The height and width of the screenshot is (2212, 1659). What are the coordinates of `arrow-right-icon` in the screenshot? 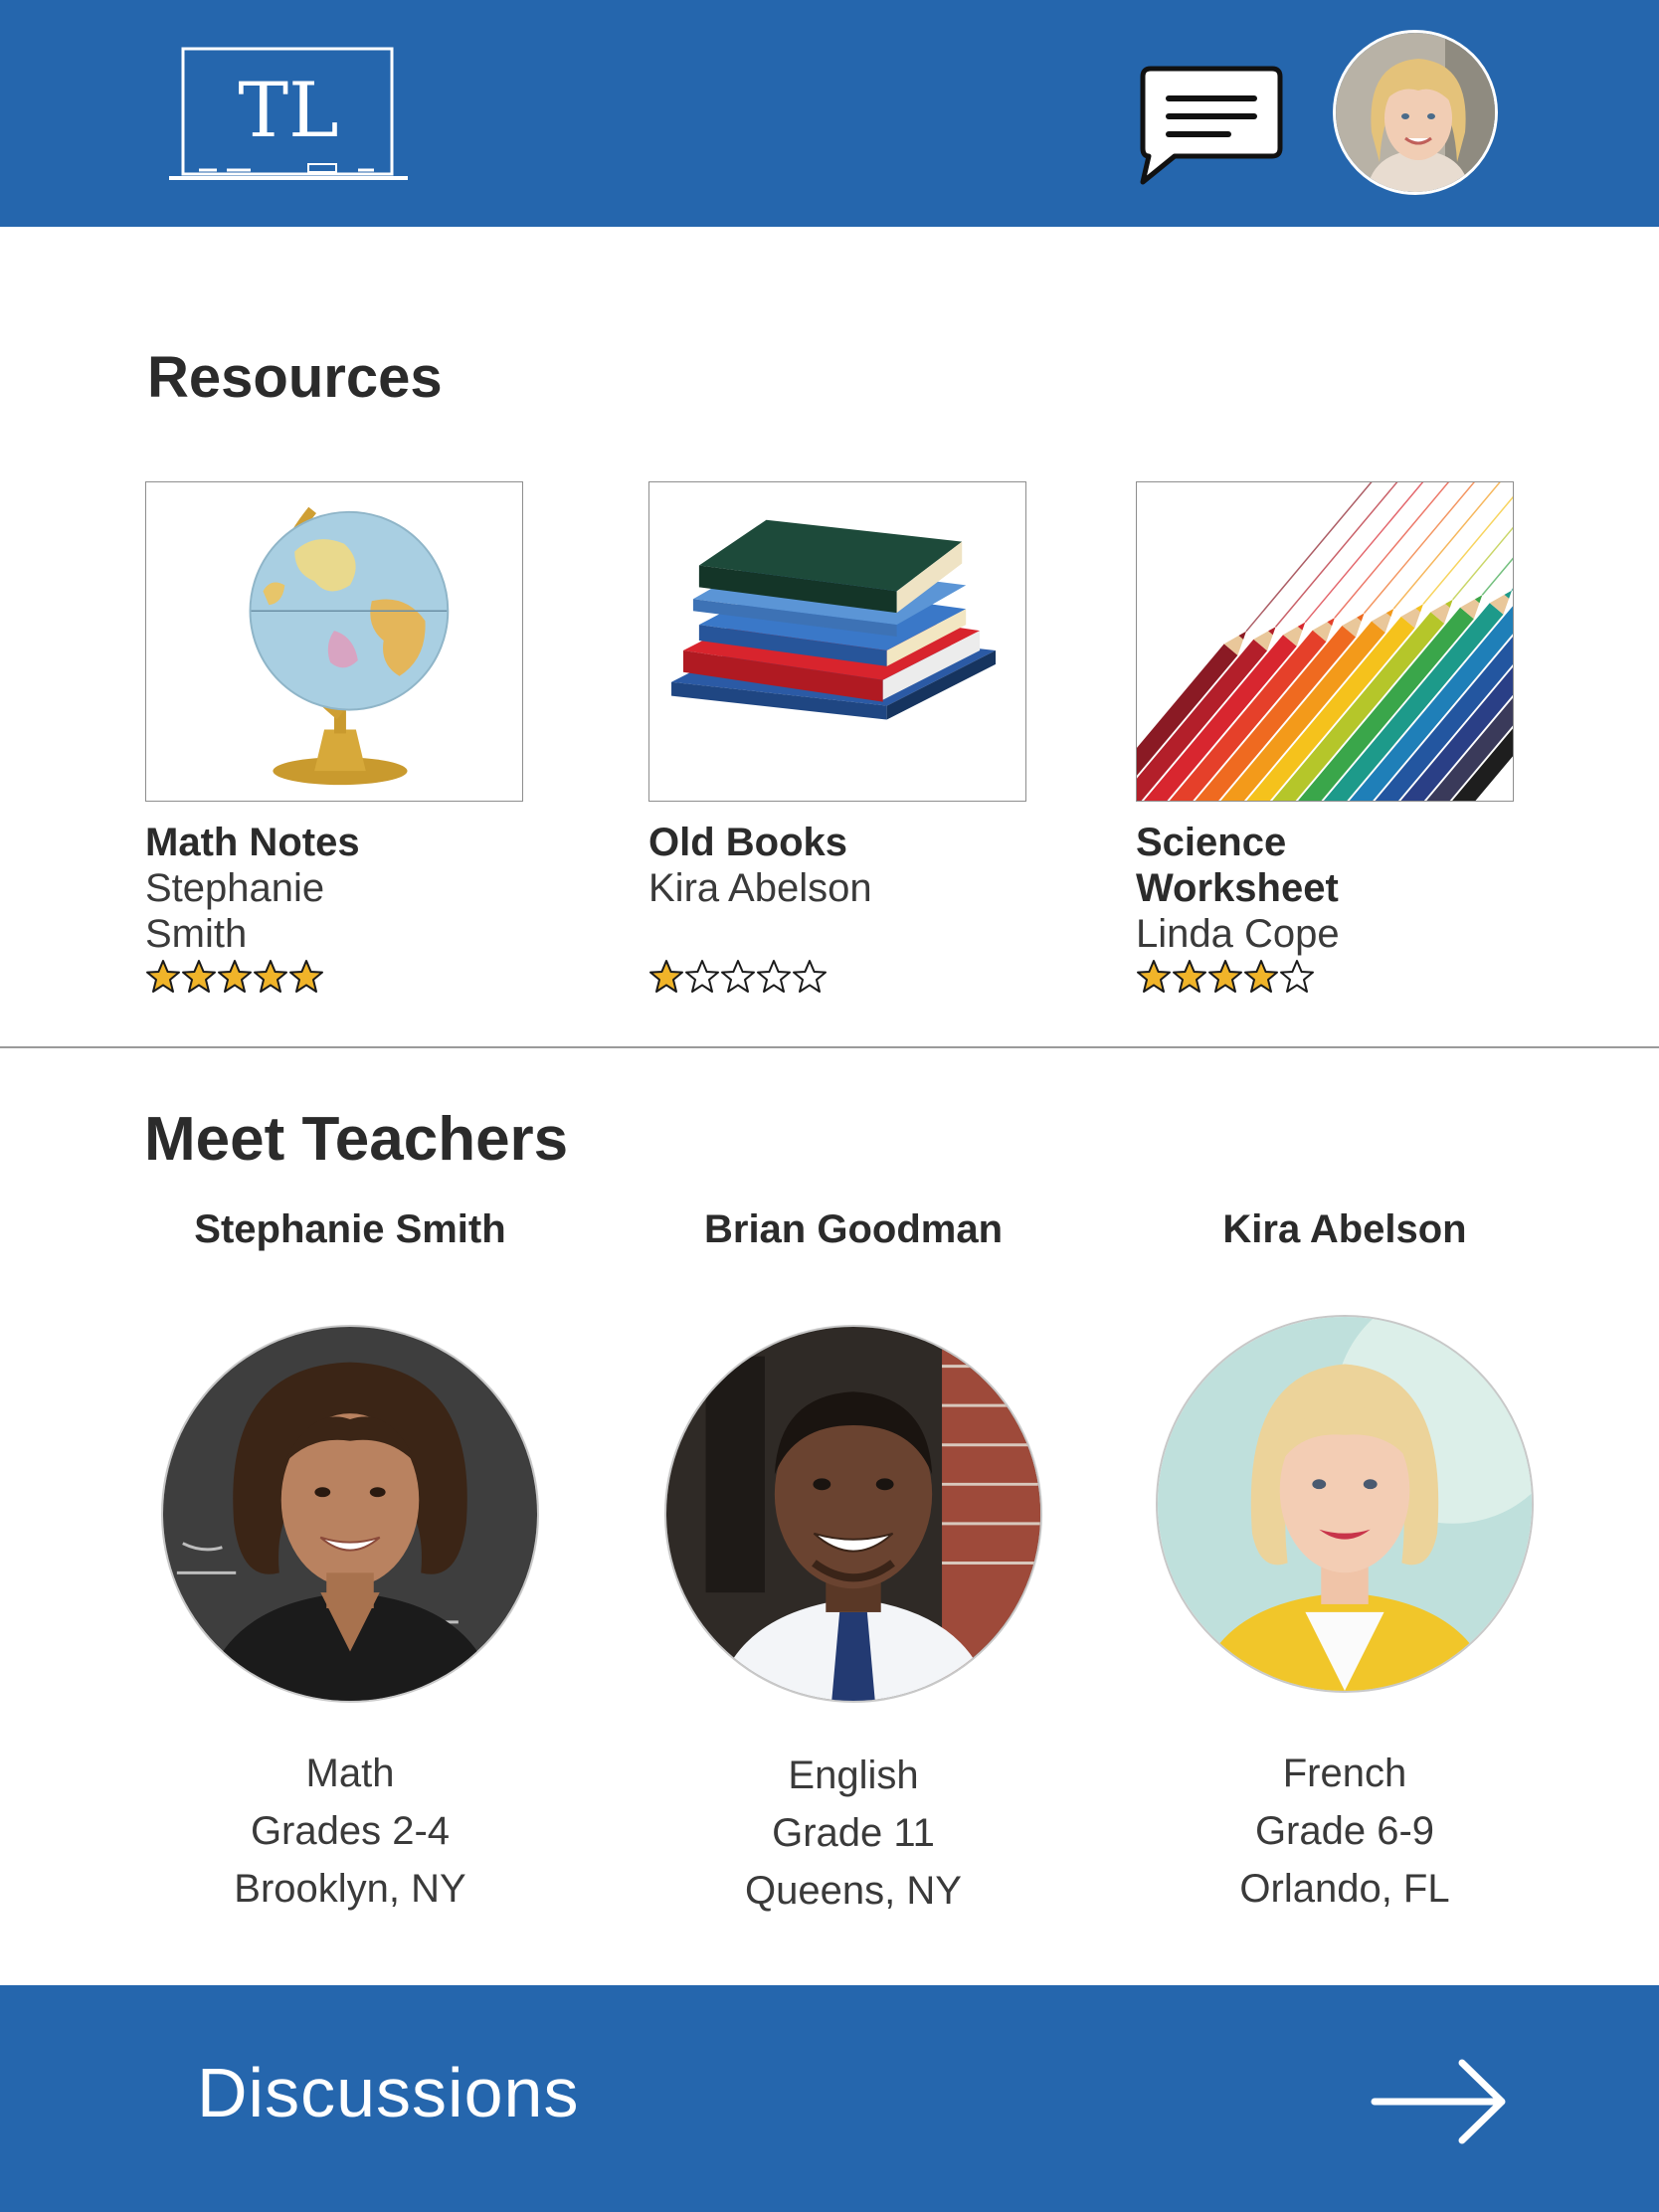 It's located at (1438, 2101).